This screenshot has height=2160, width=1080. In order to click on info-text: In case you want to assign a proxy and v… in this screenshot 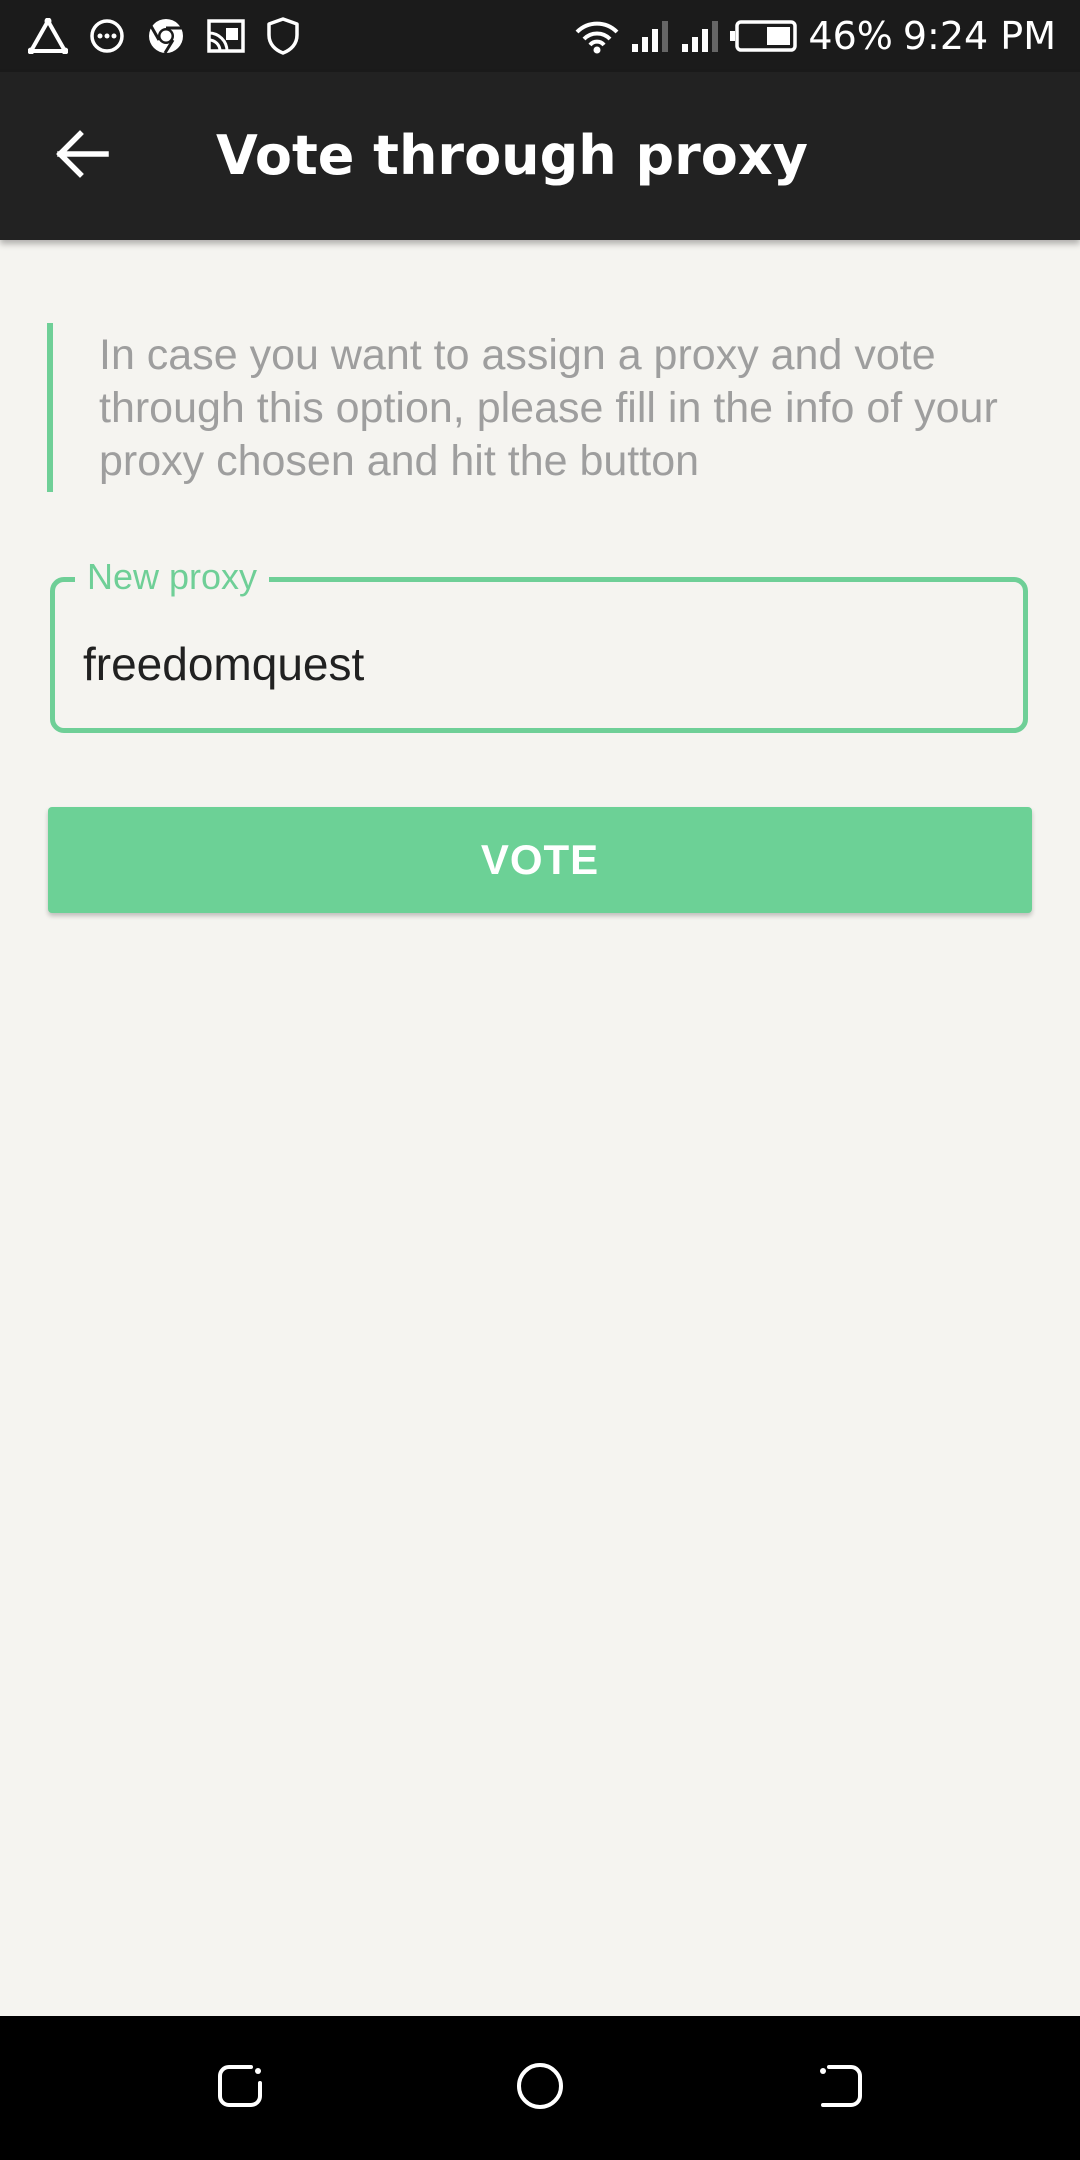, I will do `click(548, 408)`.